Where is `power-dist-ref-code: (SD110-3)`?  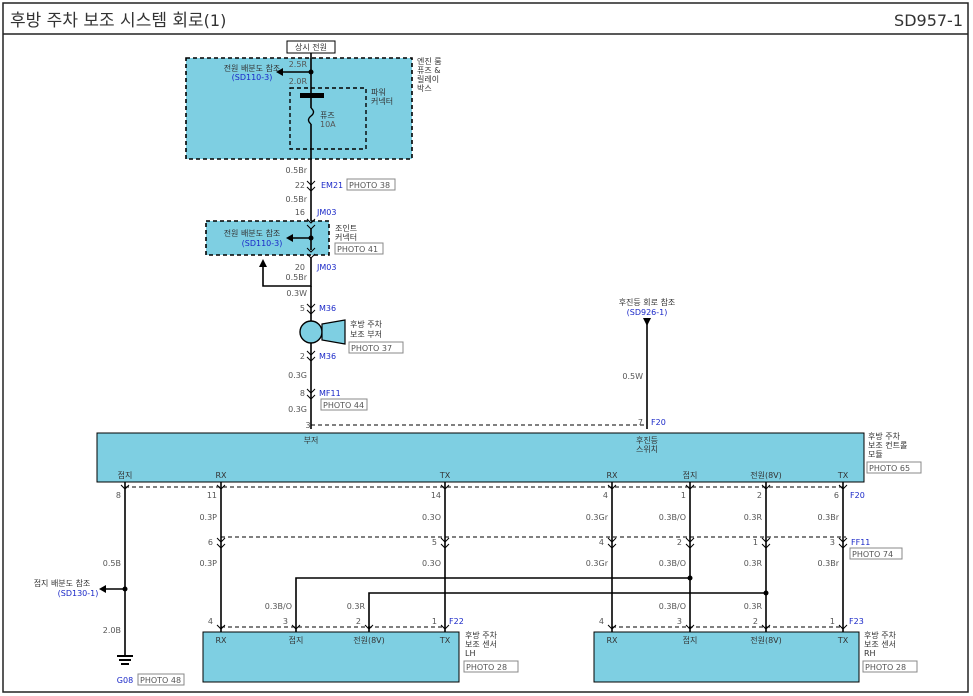
power-dist-ref-code: (SD110-3) is located at coordinates (252, 77).